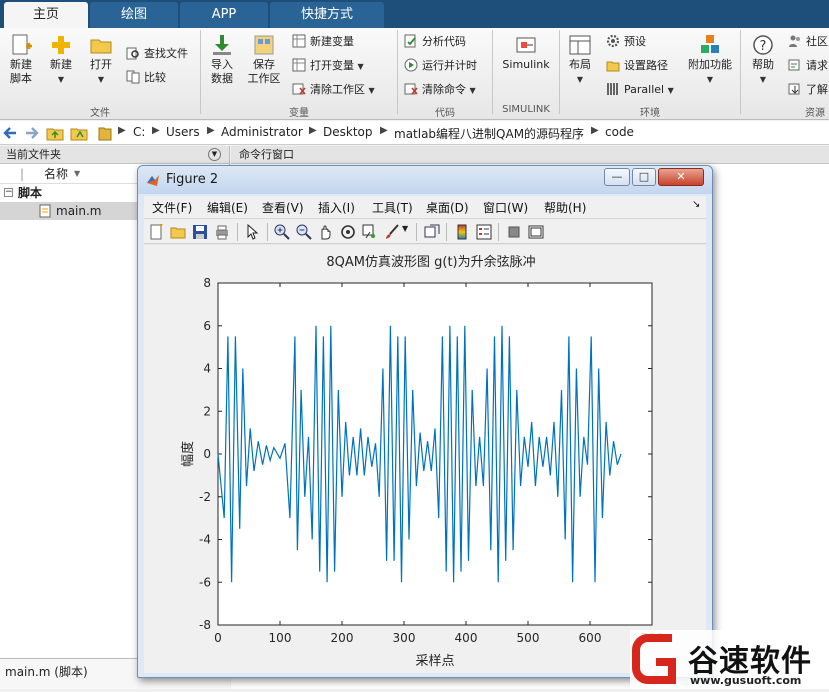 This screenshot has height=692, width=829. I want to click on path-segment: Administrator, so click(262, 132).